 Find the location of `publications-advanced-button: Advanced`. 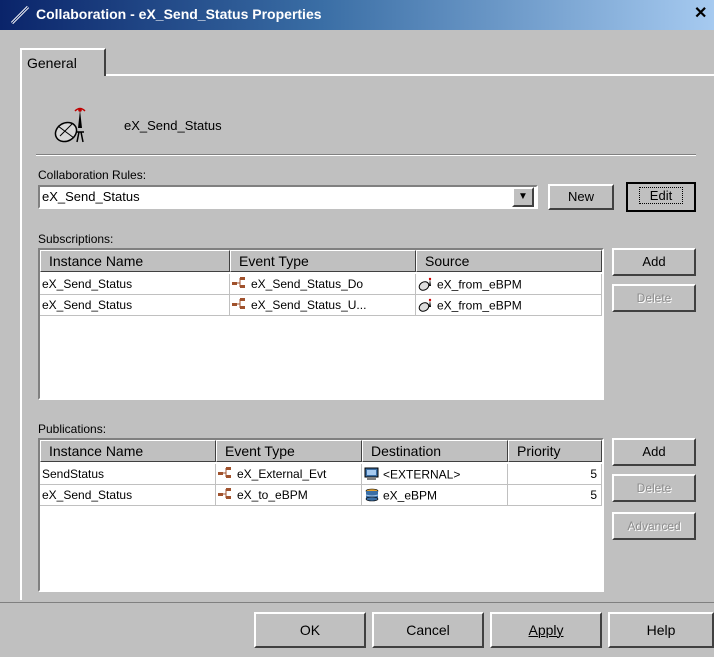

publications-advanced-button: Advanced is located at coordinates (654, 526).